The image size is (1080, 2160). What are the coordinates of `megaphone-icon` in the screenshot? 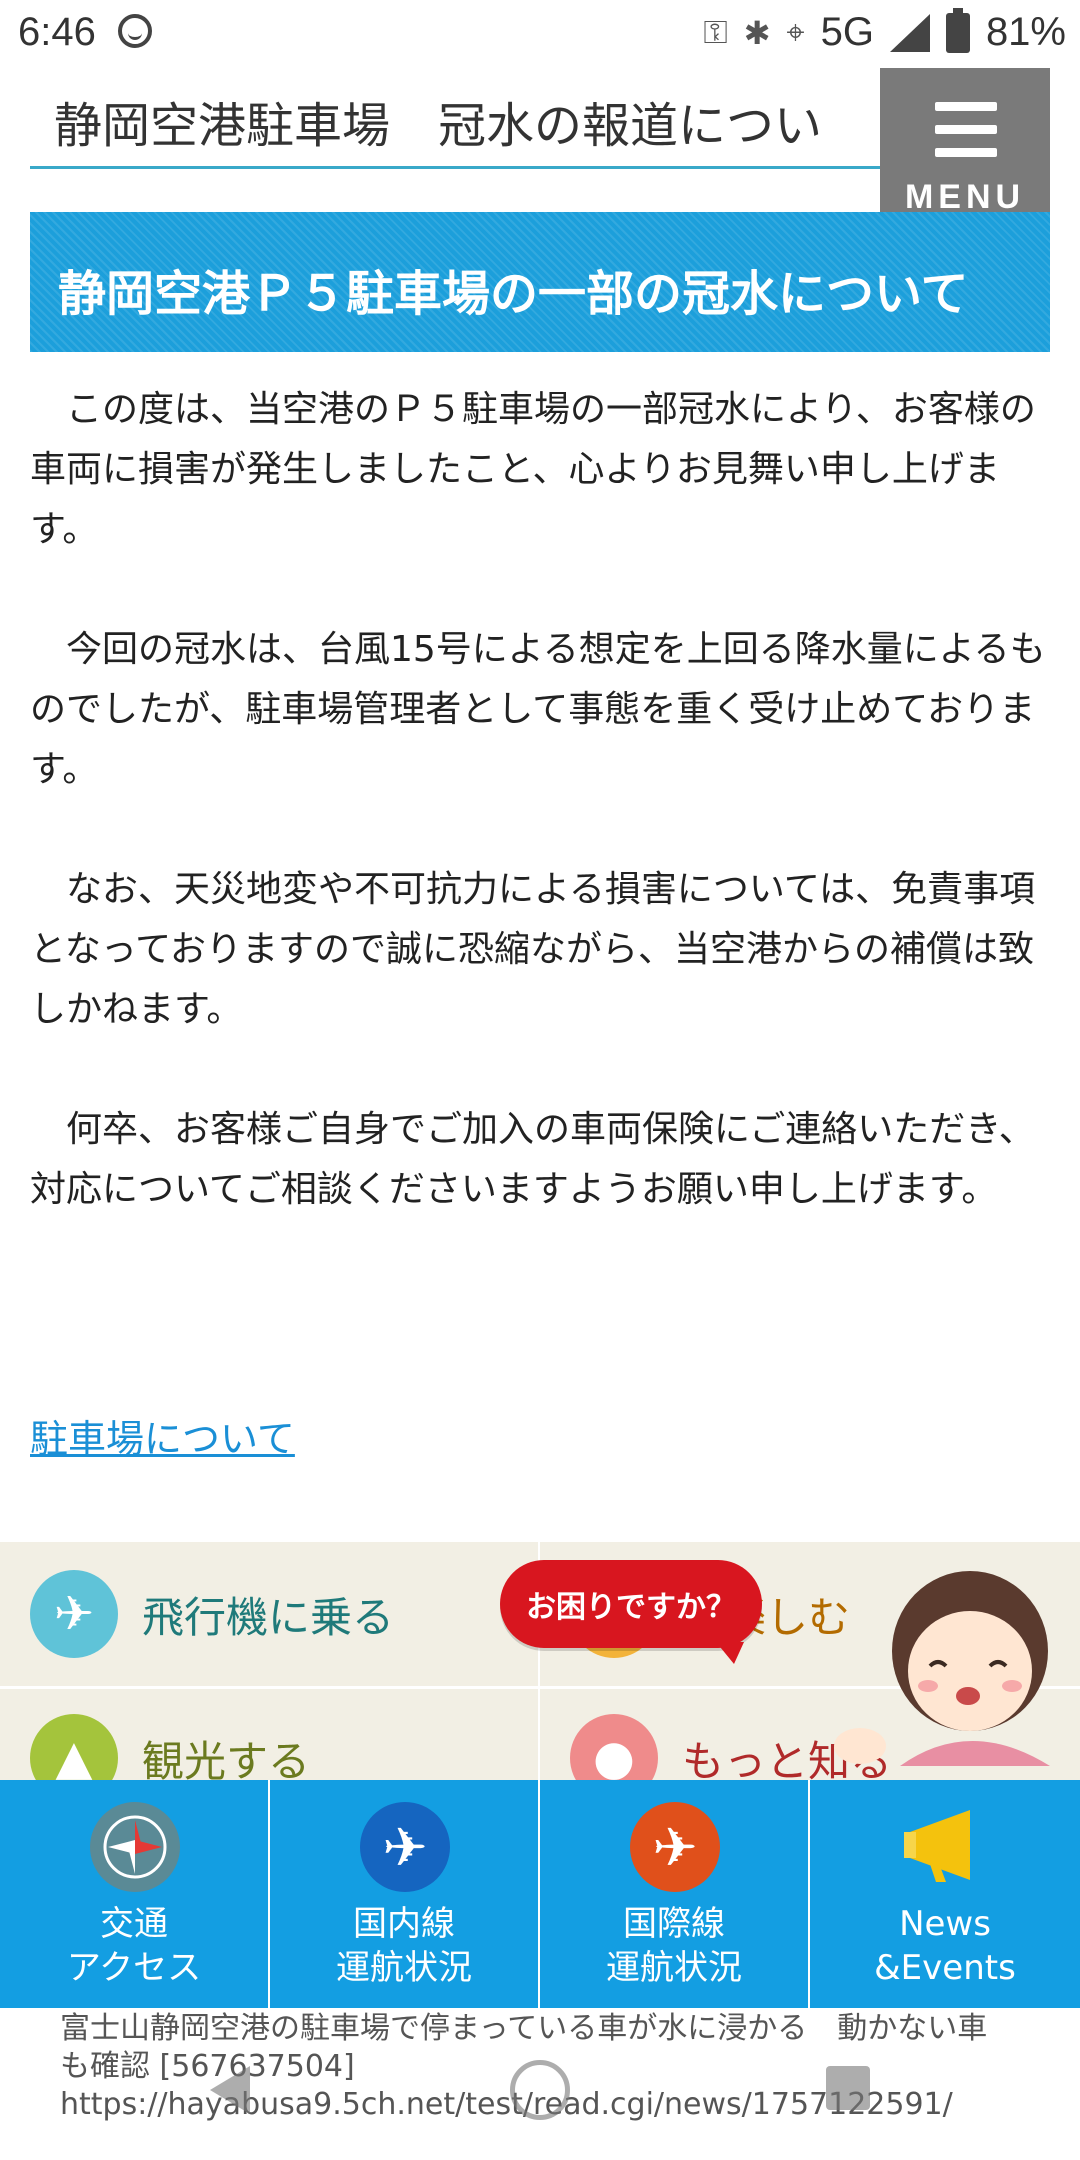 It's located at (945, 1847).